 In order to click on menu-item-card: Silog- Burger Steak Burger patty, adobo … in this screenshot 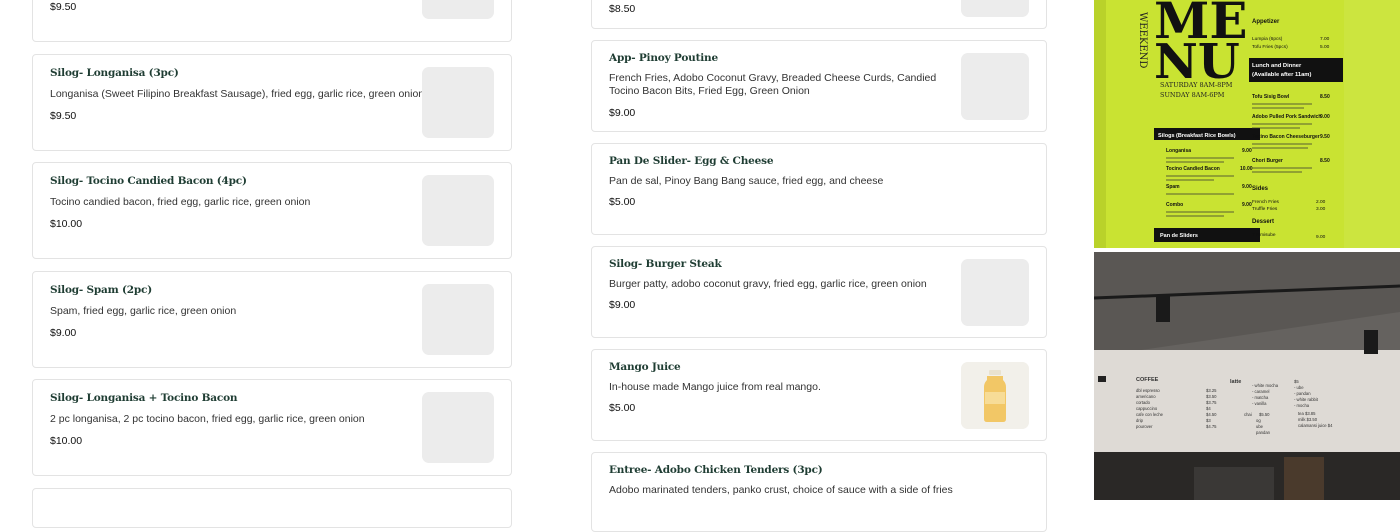, I will do `click(819, 292)`.